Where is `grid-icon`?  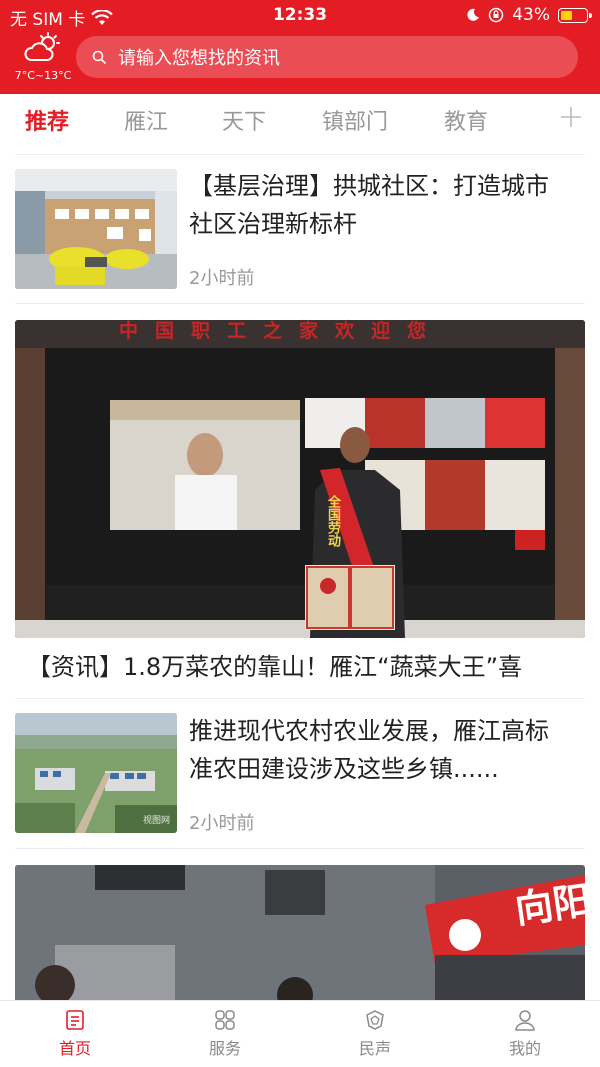 grid-icon is located at coordinates (225, 1020).